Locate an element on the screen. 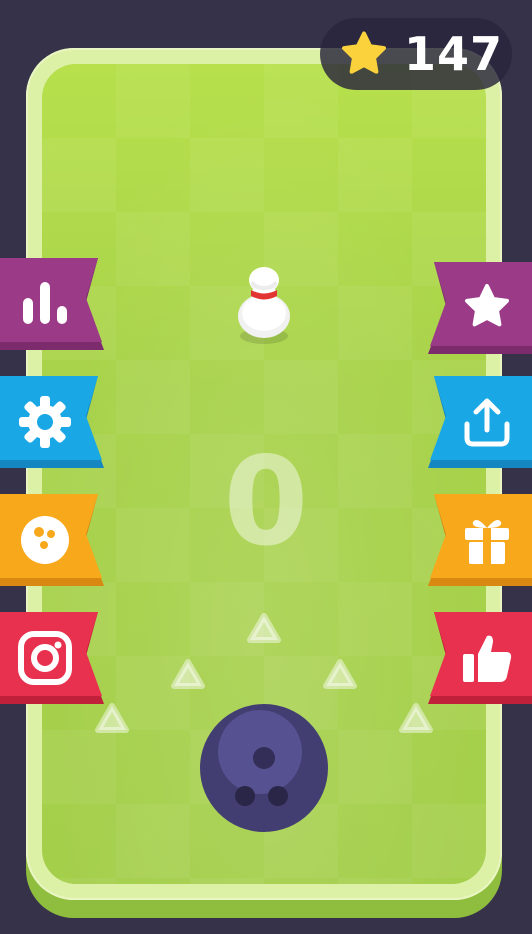 This screenshot has width=532, height=934. bowling-pin is located at coordinates (264, 305).